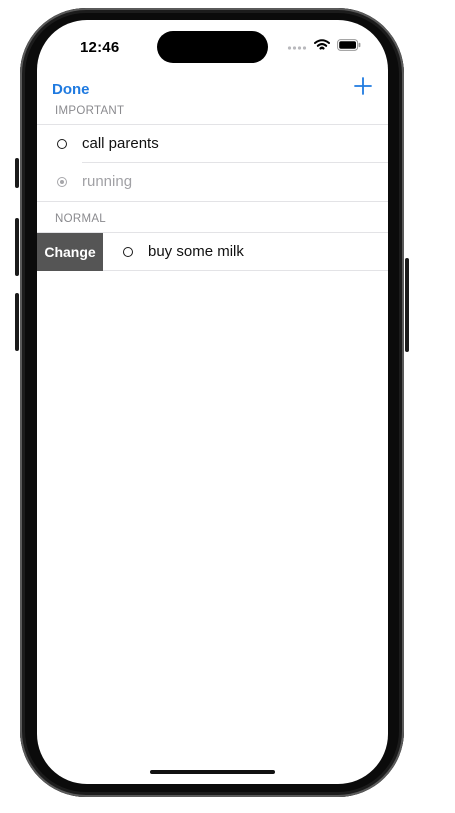 The image size is (455, 813). Describe the element at coordinates (17, 247) in the screenshot. I see `volume-up-button` at that location.